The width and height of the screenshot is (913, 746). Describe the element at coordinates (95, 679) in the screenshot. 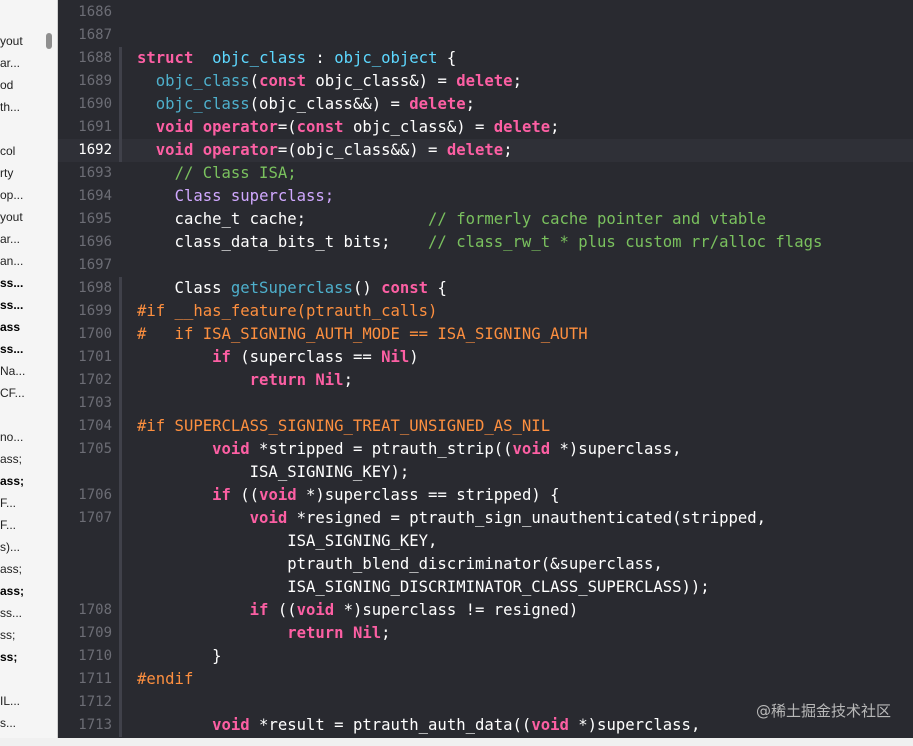

I see `line-number: 1711` at that location.